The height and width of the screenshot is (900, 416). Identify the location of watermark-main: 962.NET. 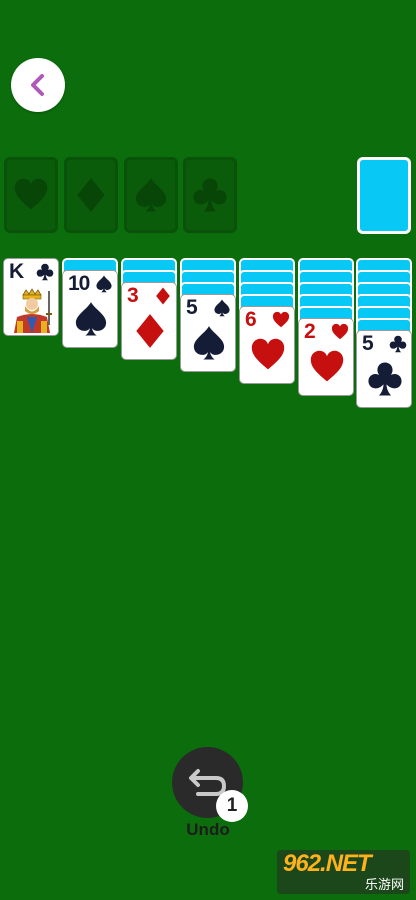
(327, 863).